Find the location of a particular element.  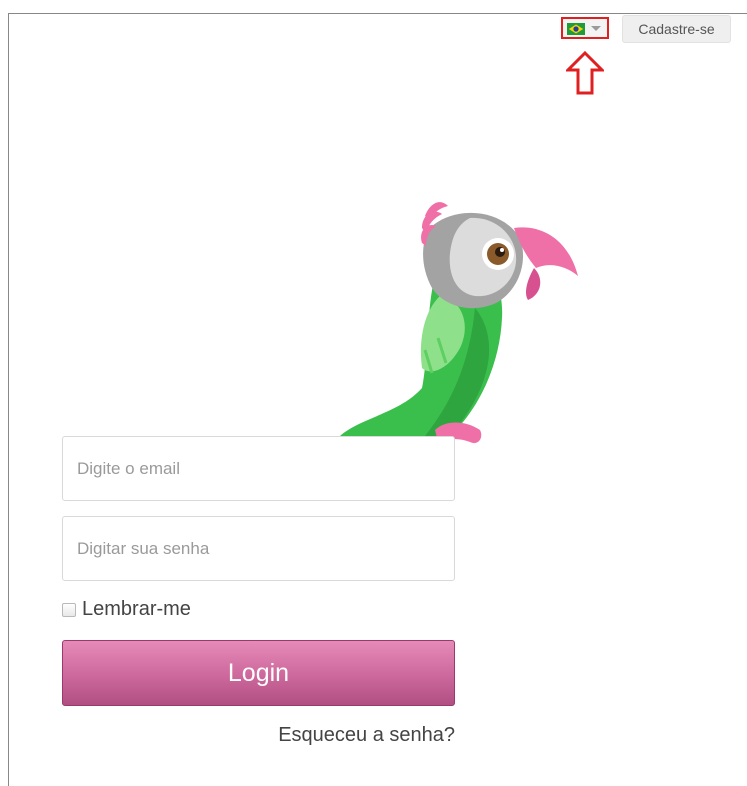

language-selector is located at coordinates (585, 28).